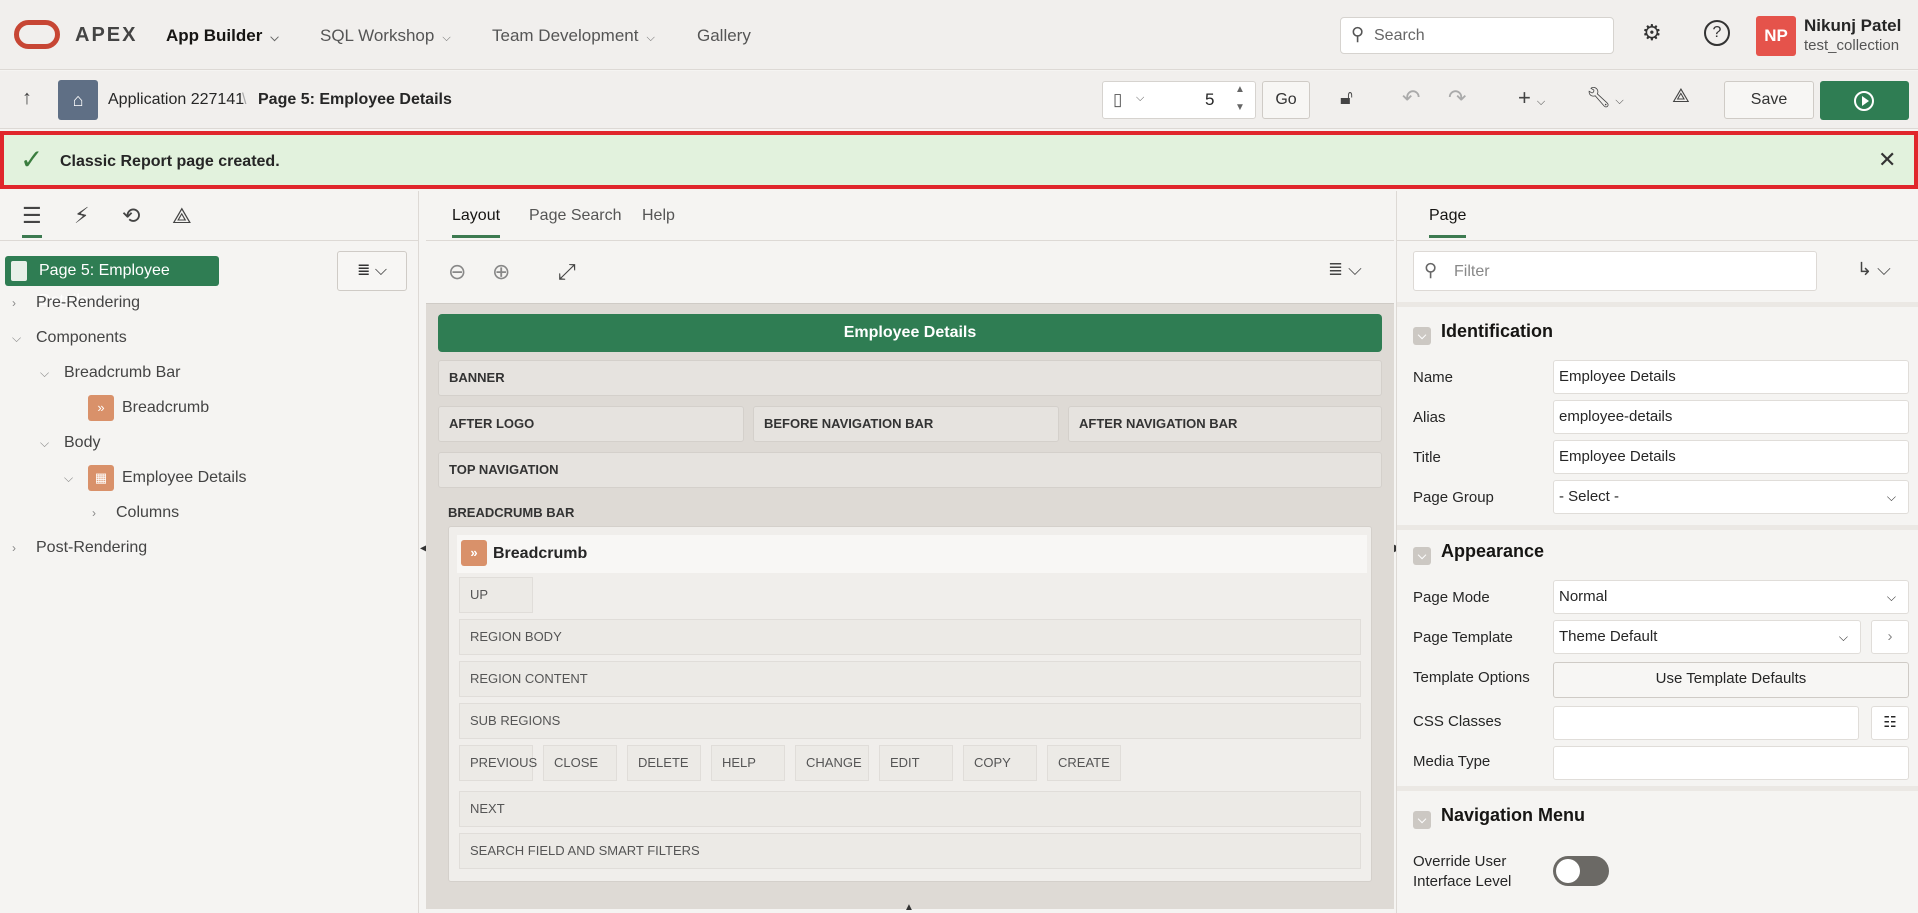 The height and width of the screenshot is (913, 1918). What do you see at coordinates (573, 36) in the screenshot?
I see `nav-team-development: Team Development ⌵` at bounding box center [573, 36].